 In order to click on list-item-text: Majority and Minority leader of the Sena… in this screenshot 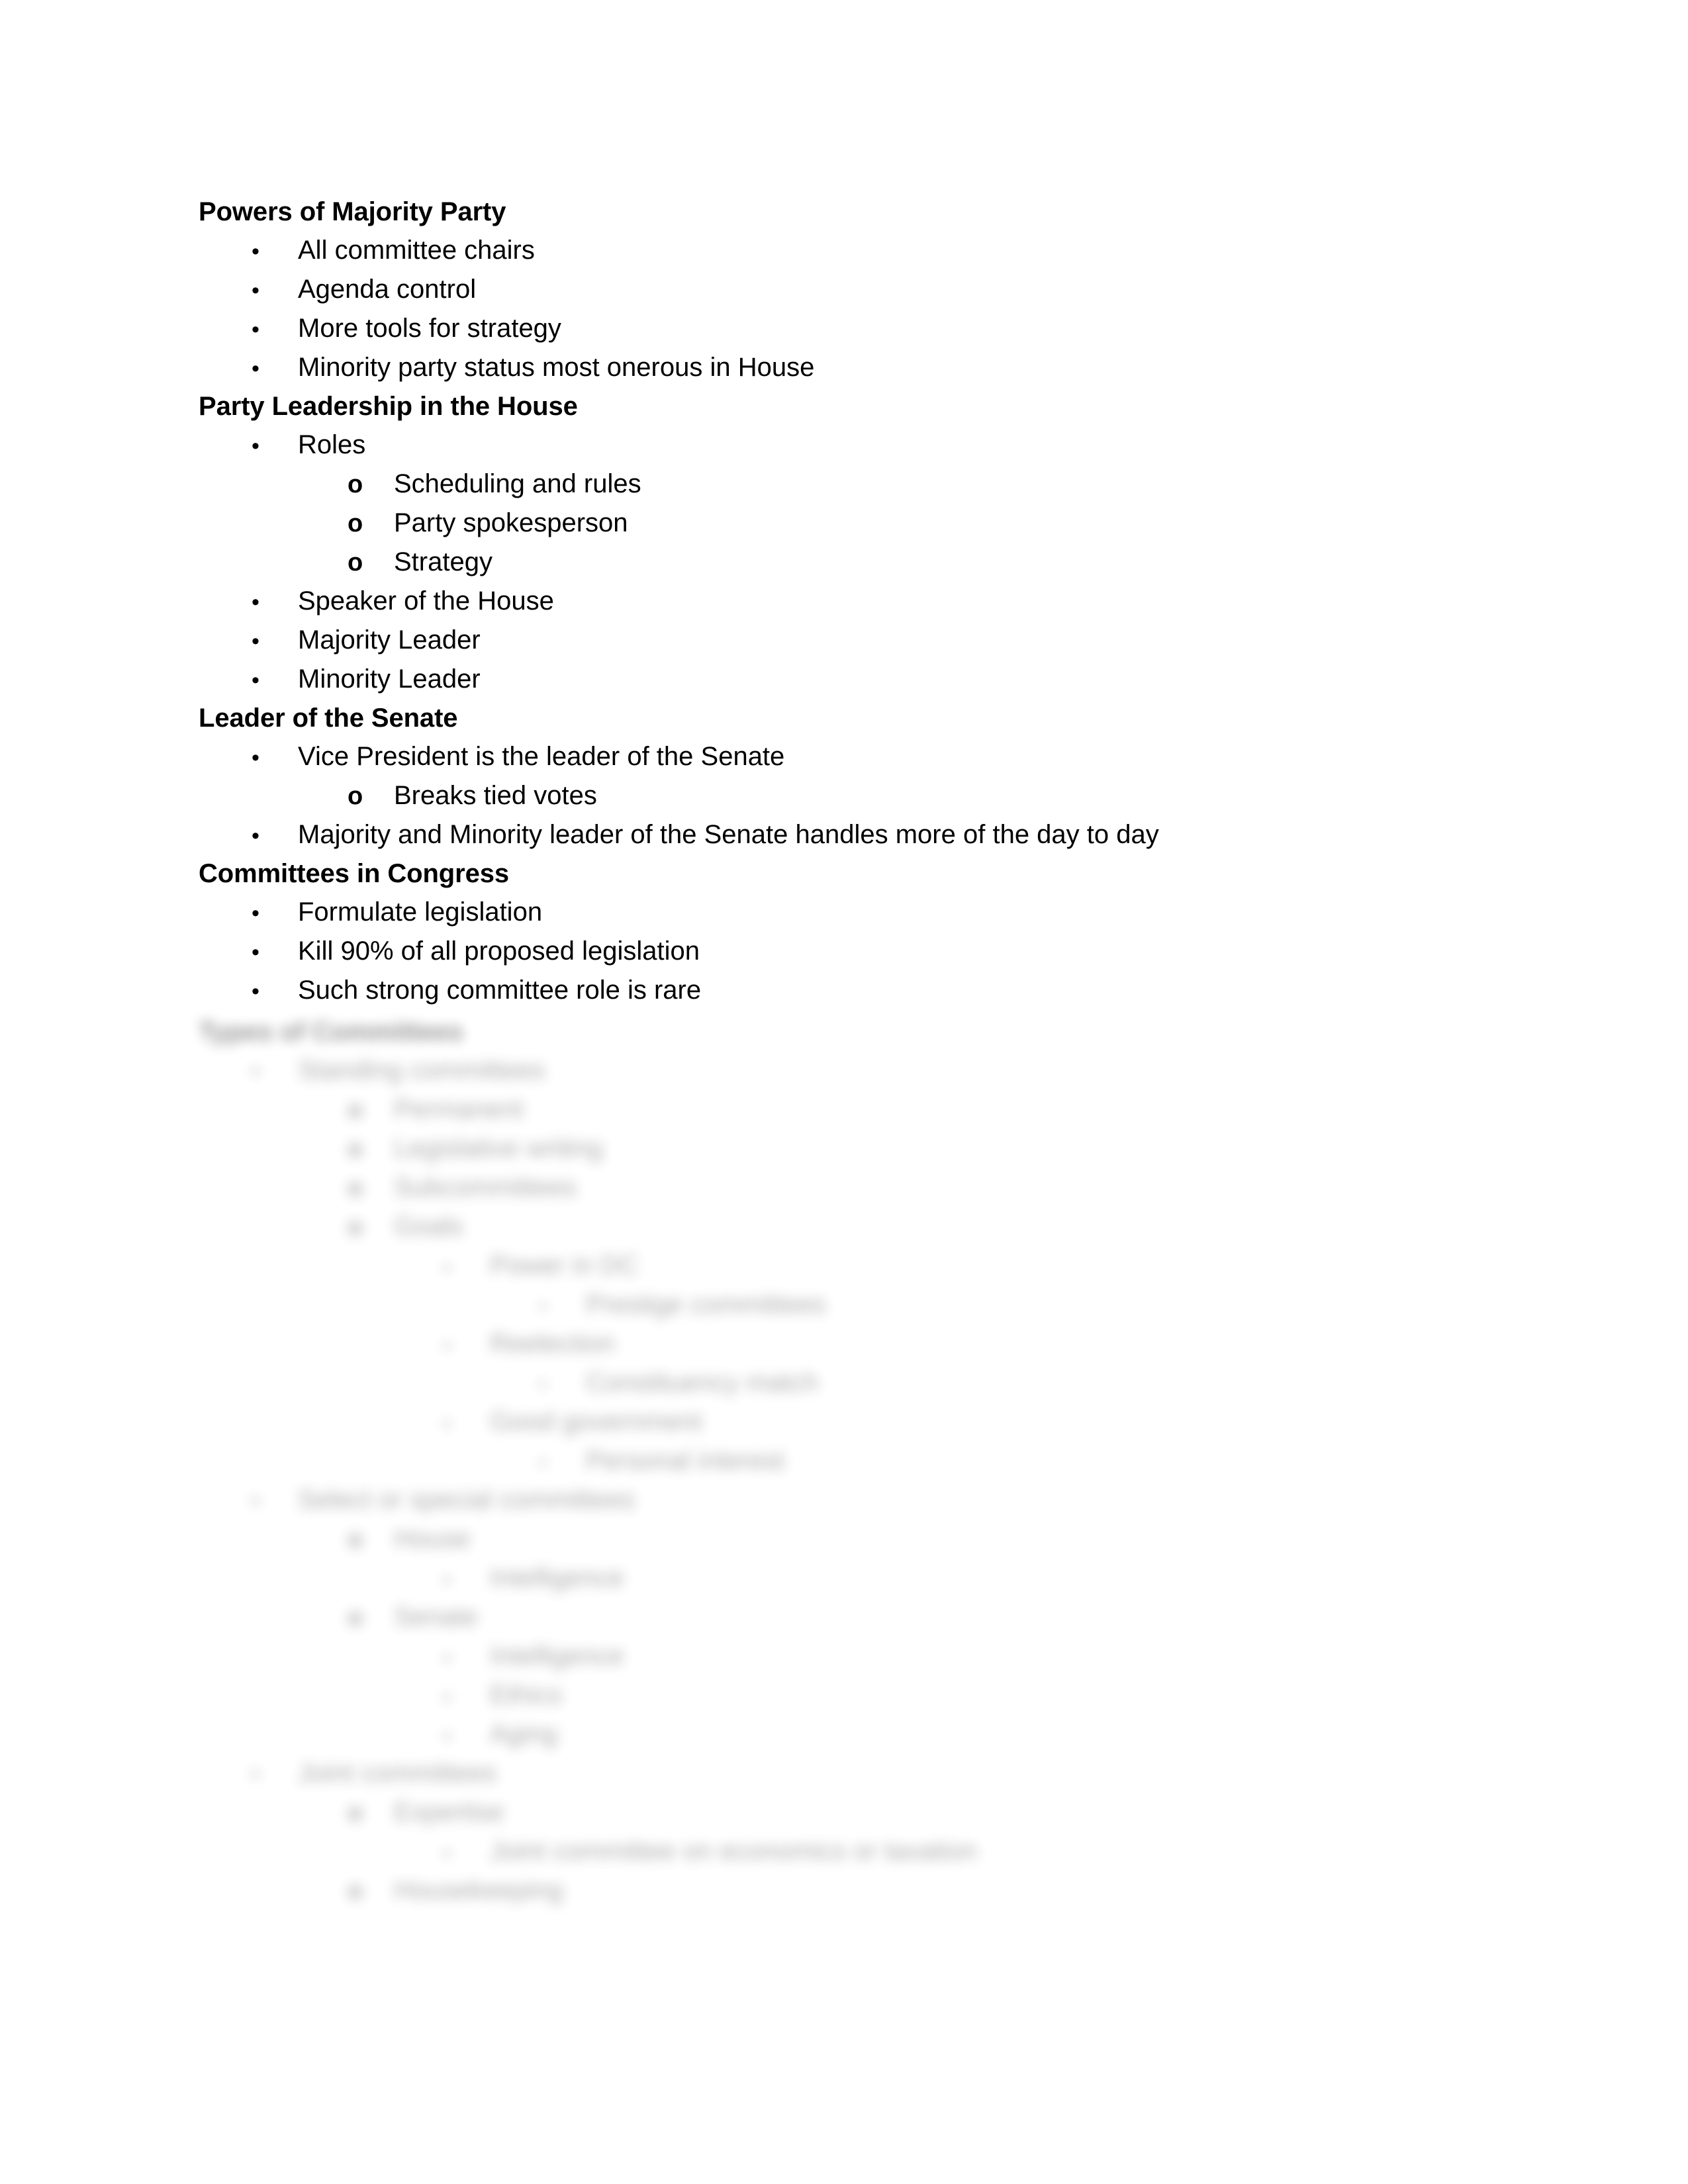, I will do `click(728, 835)`.